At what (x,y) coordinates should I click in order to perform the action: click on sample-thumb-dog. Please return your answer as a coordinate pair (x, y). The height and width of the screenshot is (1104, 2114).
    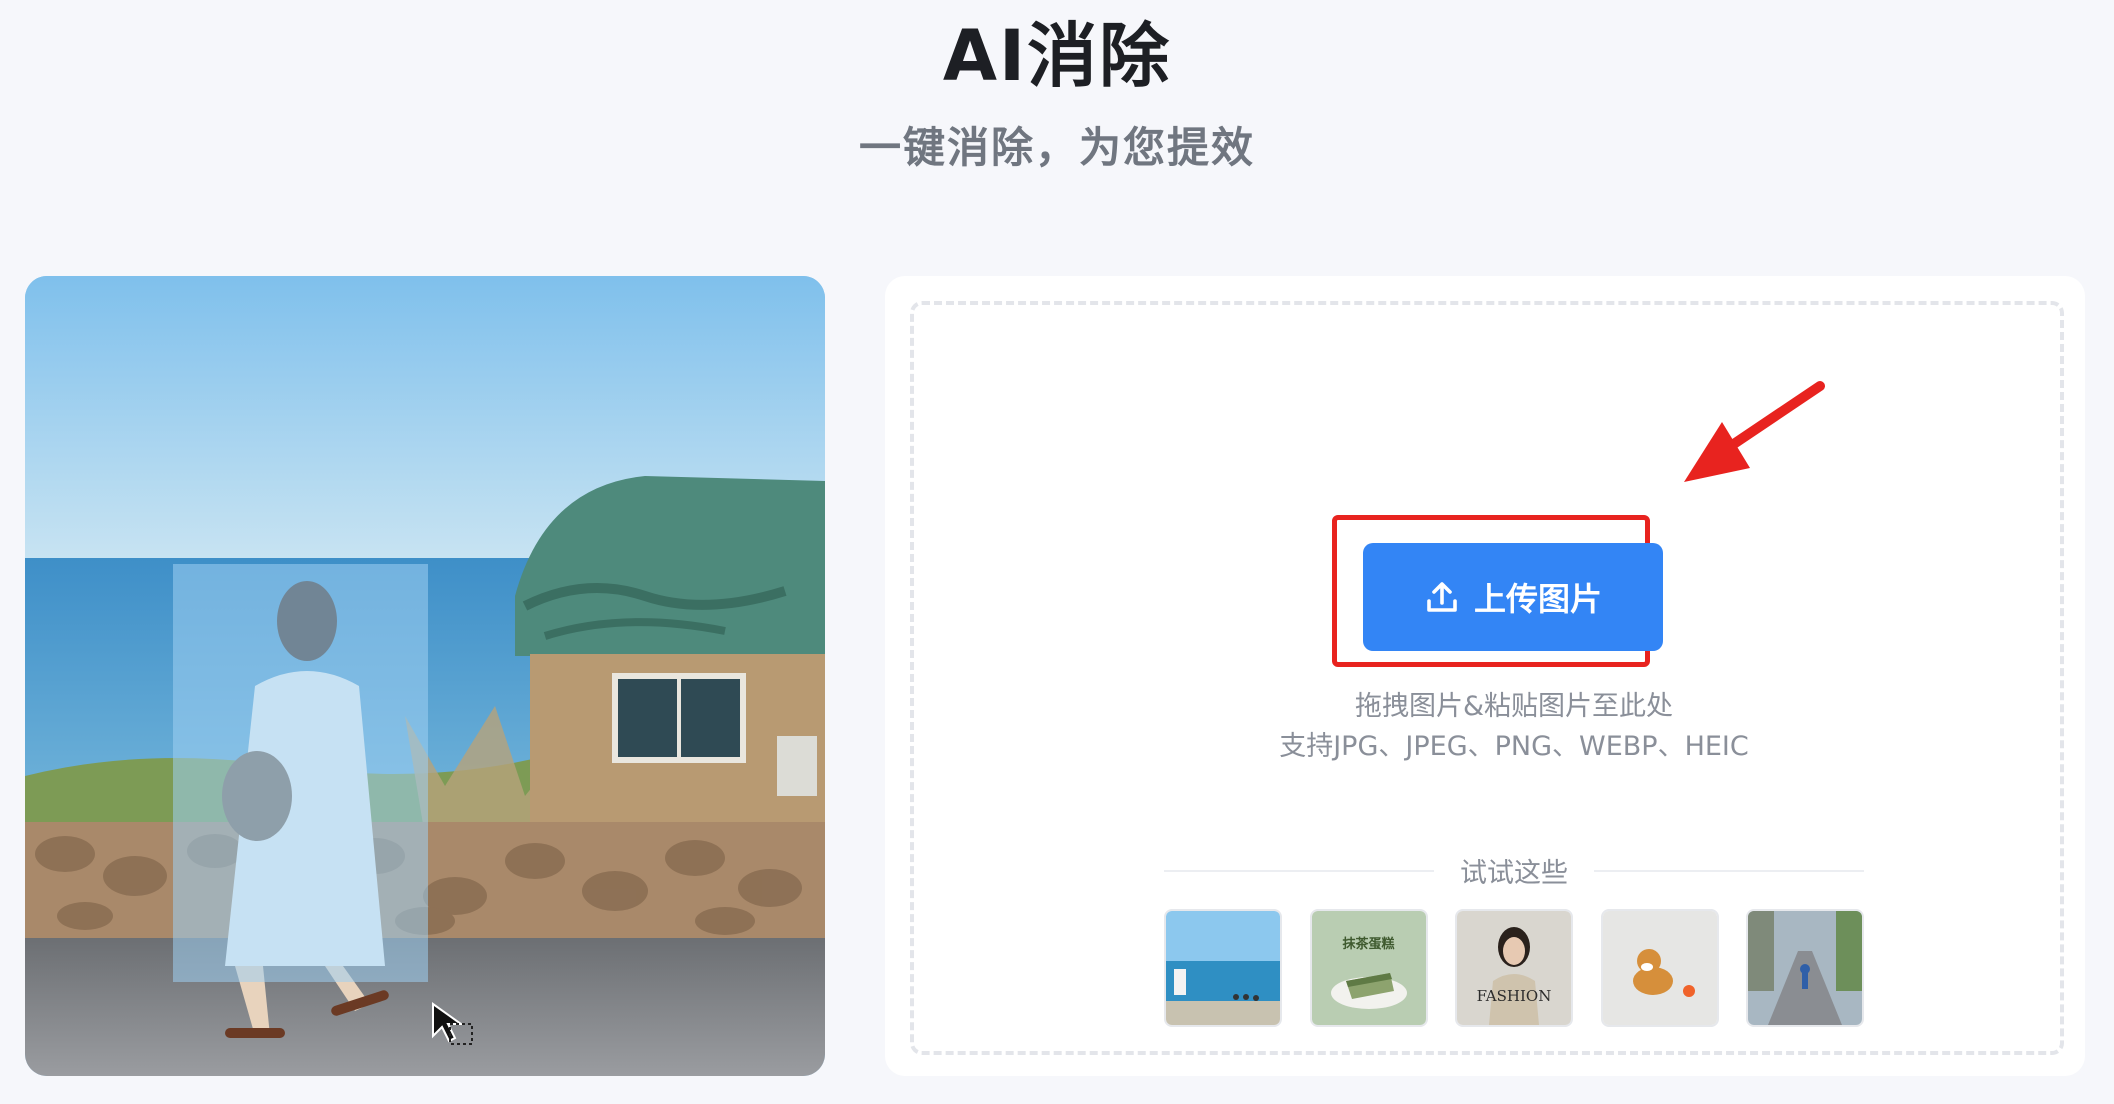
    Looking at the image, I should click on (1659, 968).